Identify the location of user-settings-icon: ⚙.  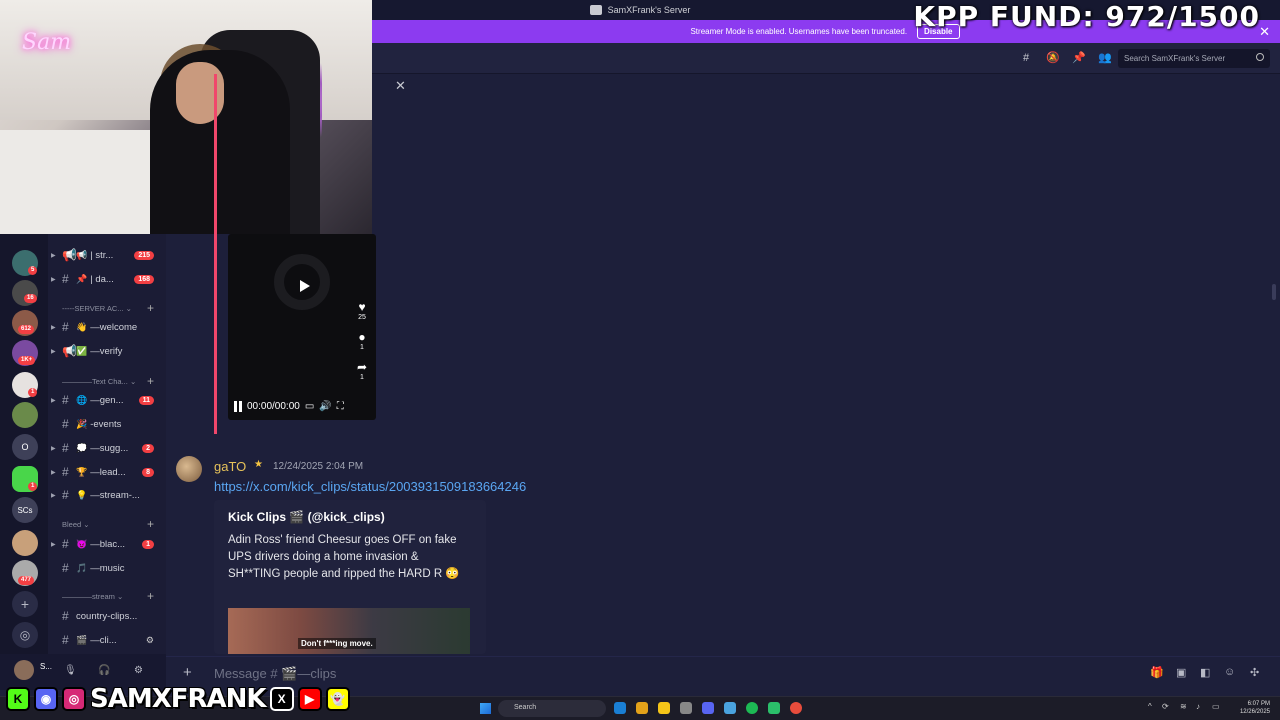
(138, 670).